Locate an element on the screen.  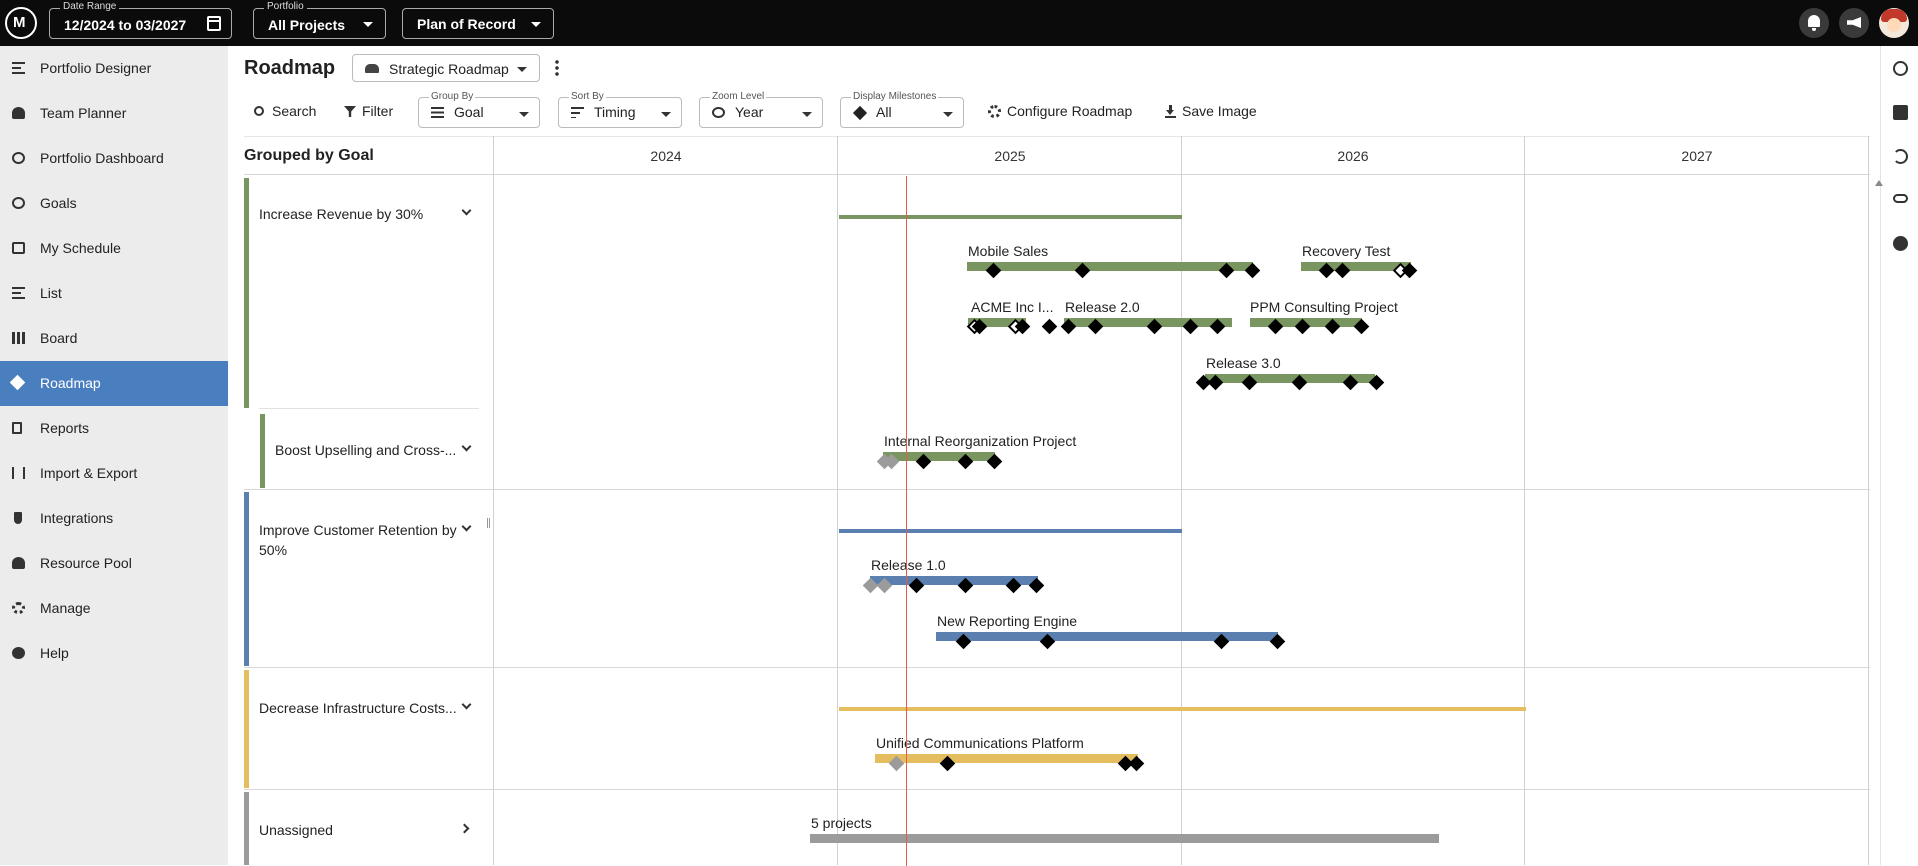
project-label: Release 1.0 is located at coordinates (908, 565).